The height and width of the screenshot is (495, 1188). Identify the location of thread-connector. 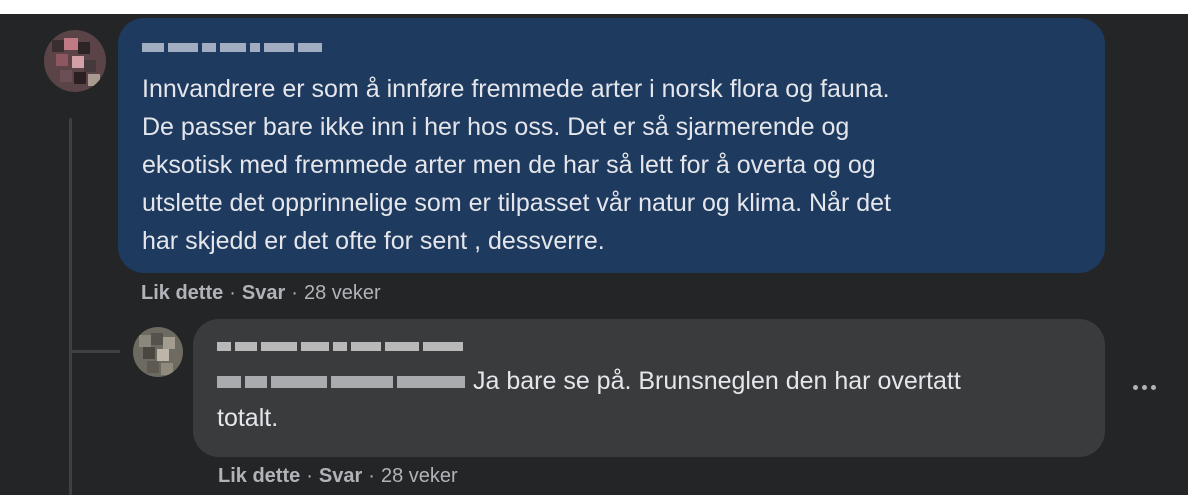
(96, 351).